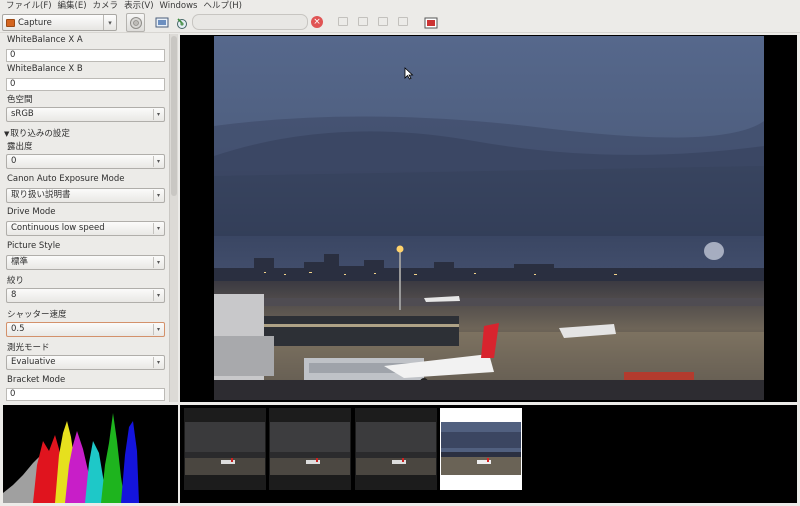  I want to click on capture-settings-section: ▼取り込みの設定, so click(37, 133).